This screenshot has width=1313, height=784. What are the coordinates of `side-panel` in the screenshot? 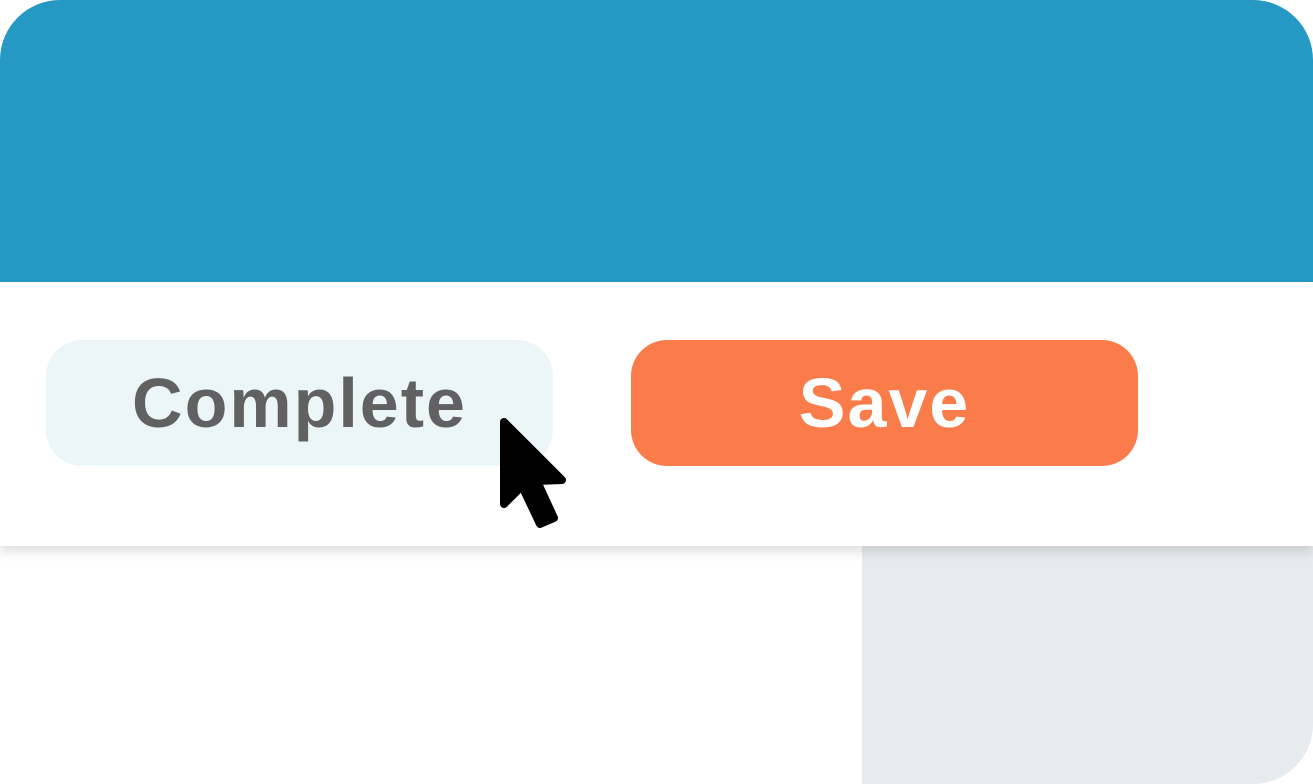 It's located at (1087, 662).